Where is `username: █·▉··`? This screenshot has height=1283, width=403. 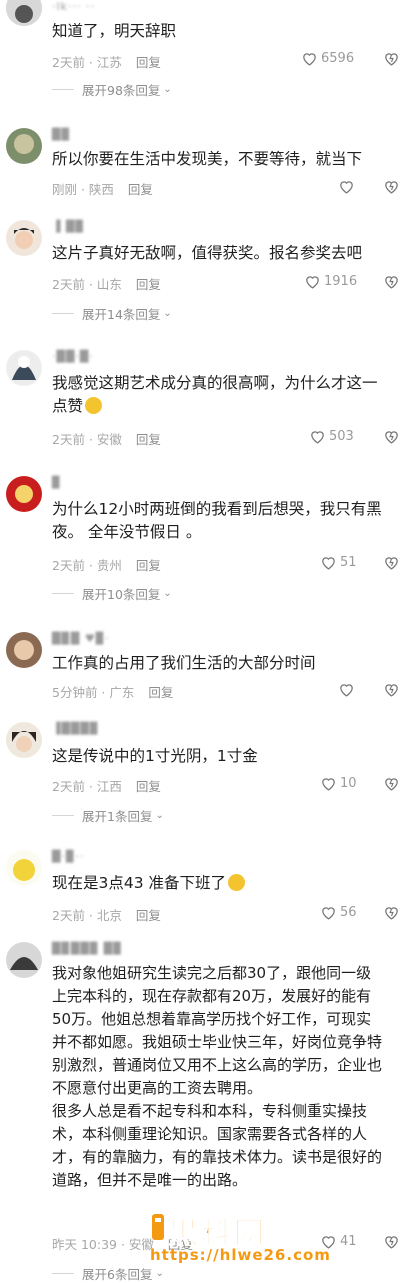 username: █·▉·· is located at coordinates (68, 856).